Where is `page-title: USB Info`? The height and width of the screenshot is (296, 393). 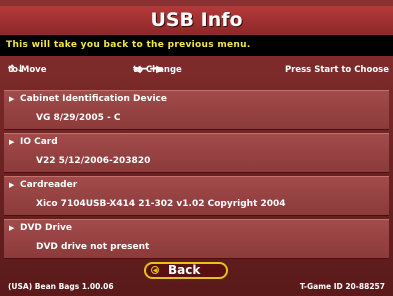 page-title: USB Info is located at coordinates (196, 20).